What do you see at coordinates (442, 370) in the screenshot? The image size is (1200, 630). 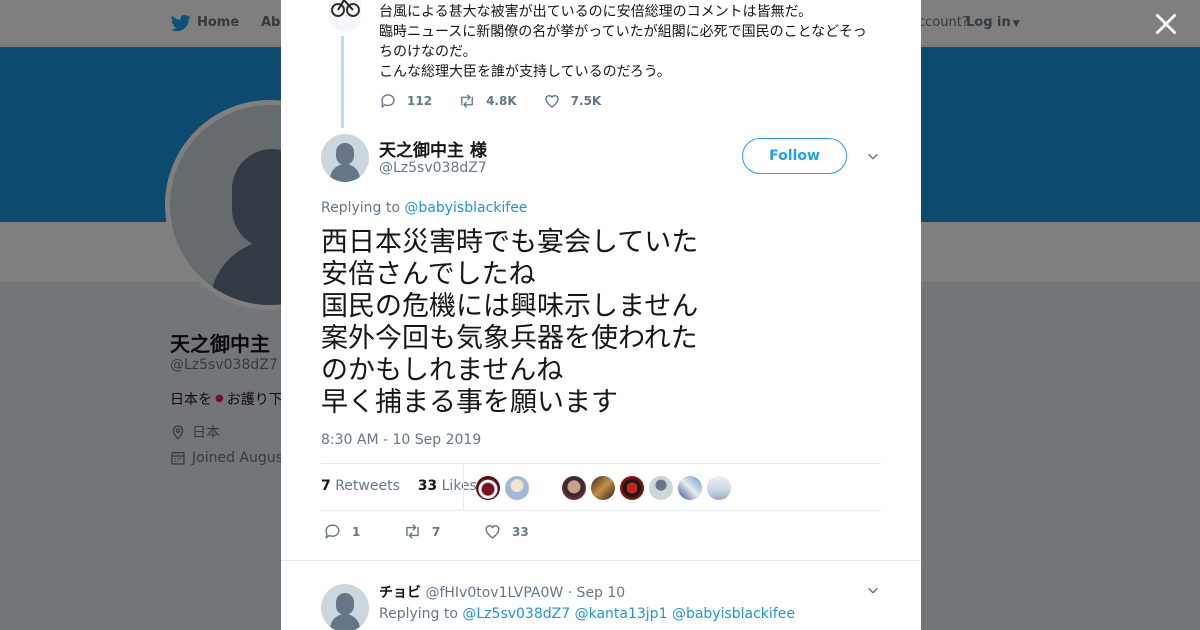 I see `tweet-text-line: のかもしれませんね` at bounding box center [442, 370].